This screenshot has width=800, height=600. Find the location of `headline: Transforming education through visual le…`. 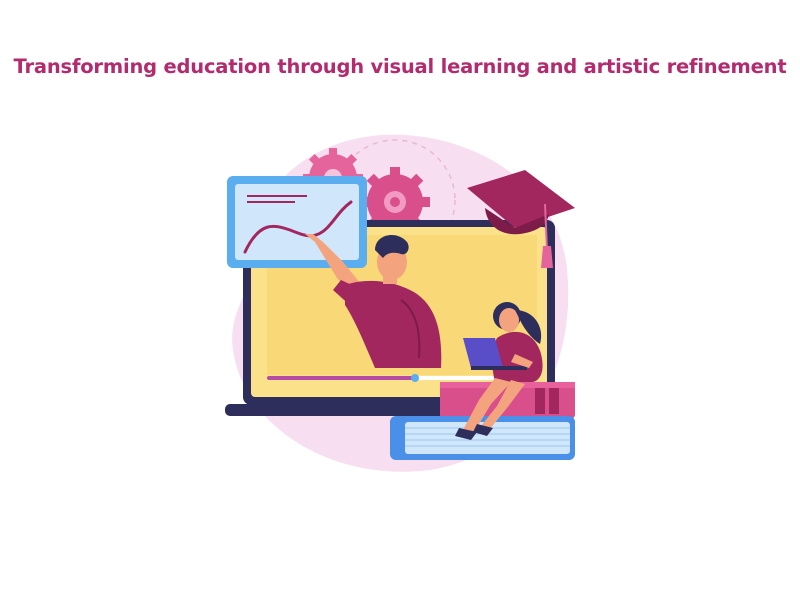

headline: Transforming education through visual le… is located at coordinates (400, 66).